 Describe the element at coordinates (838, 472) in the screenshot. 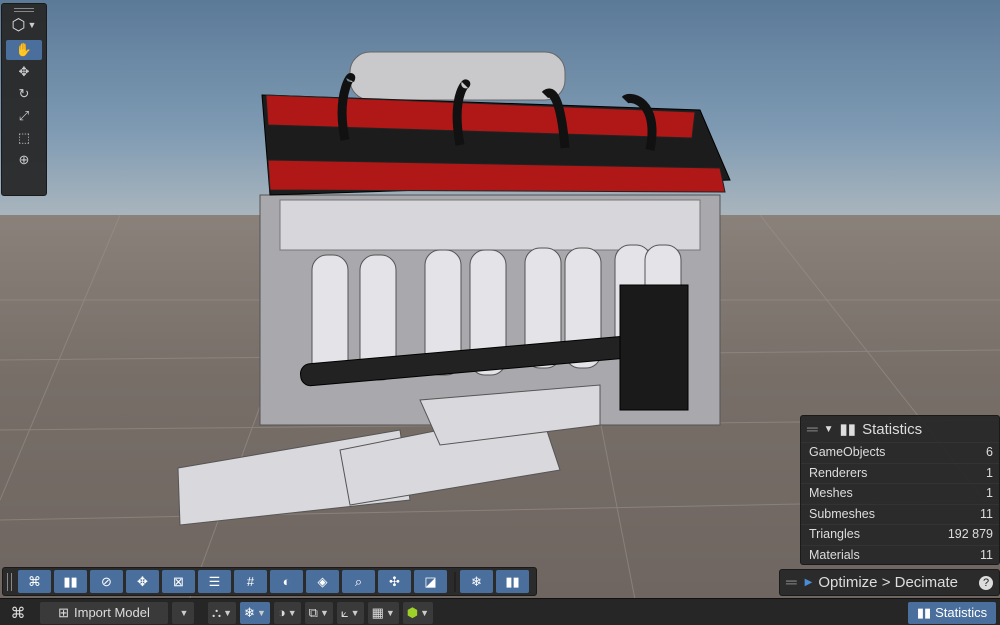

I see `stats-label: Renderers` at that location.